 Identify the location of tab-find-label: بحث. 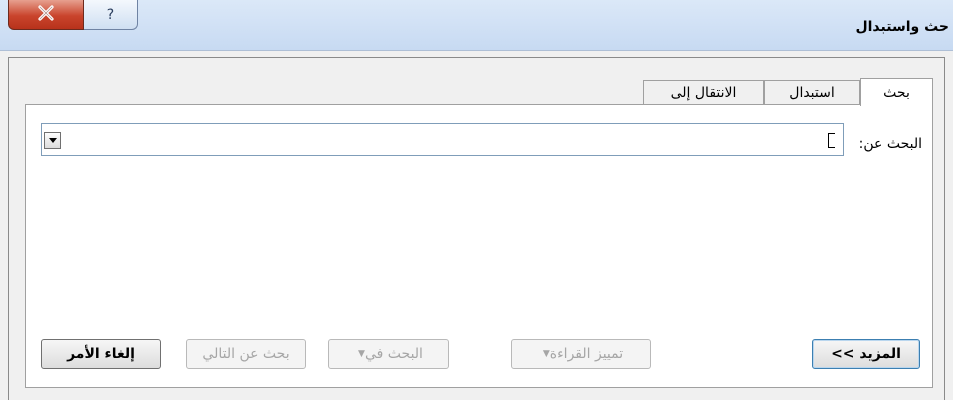
(896, 92).